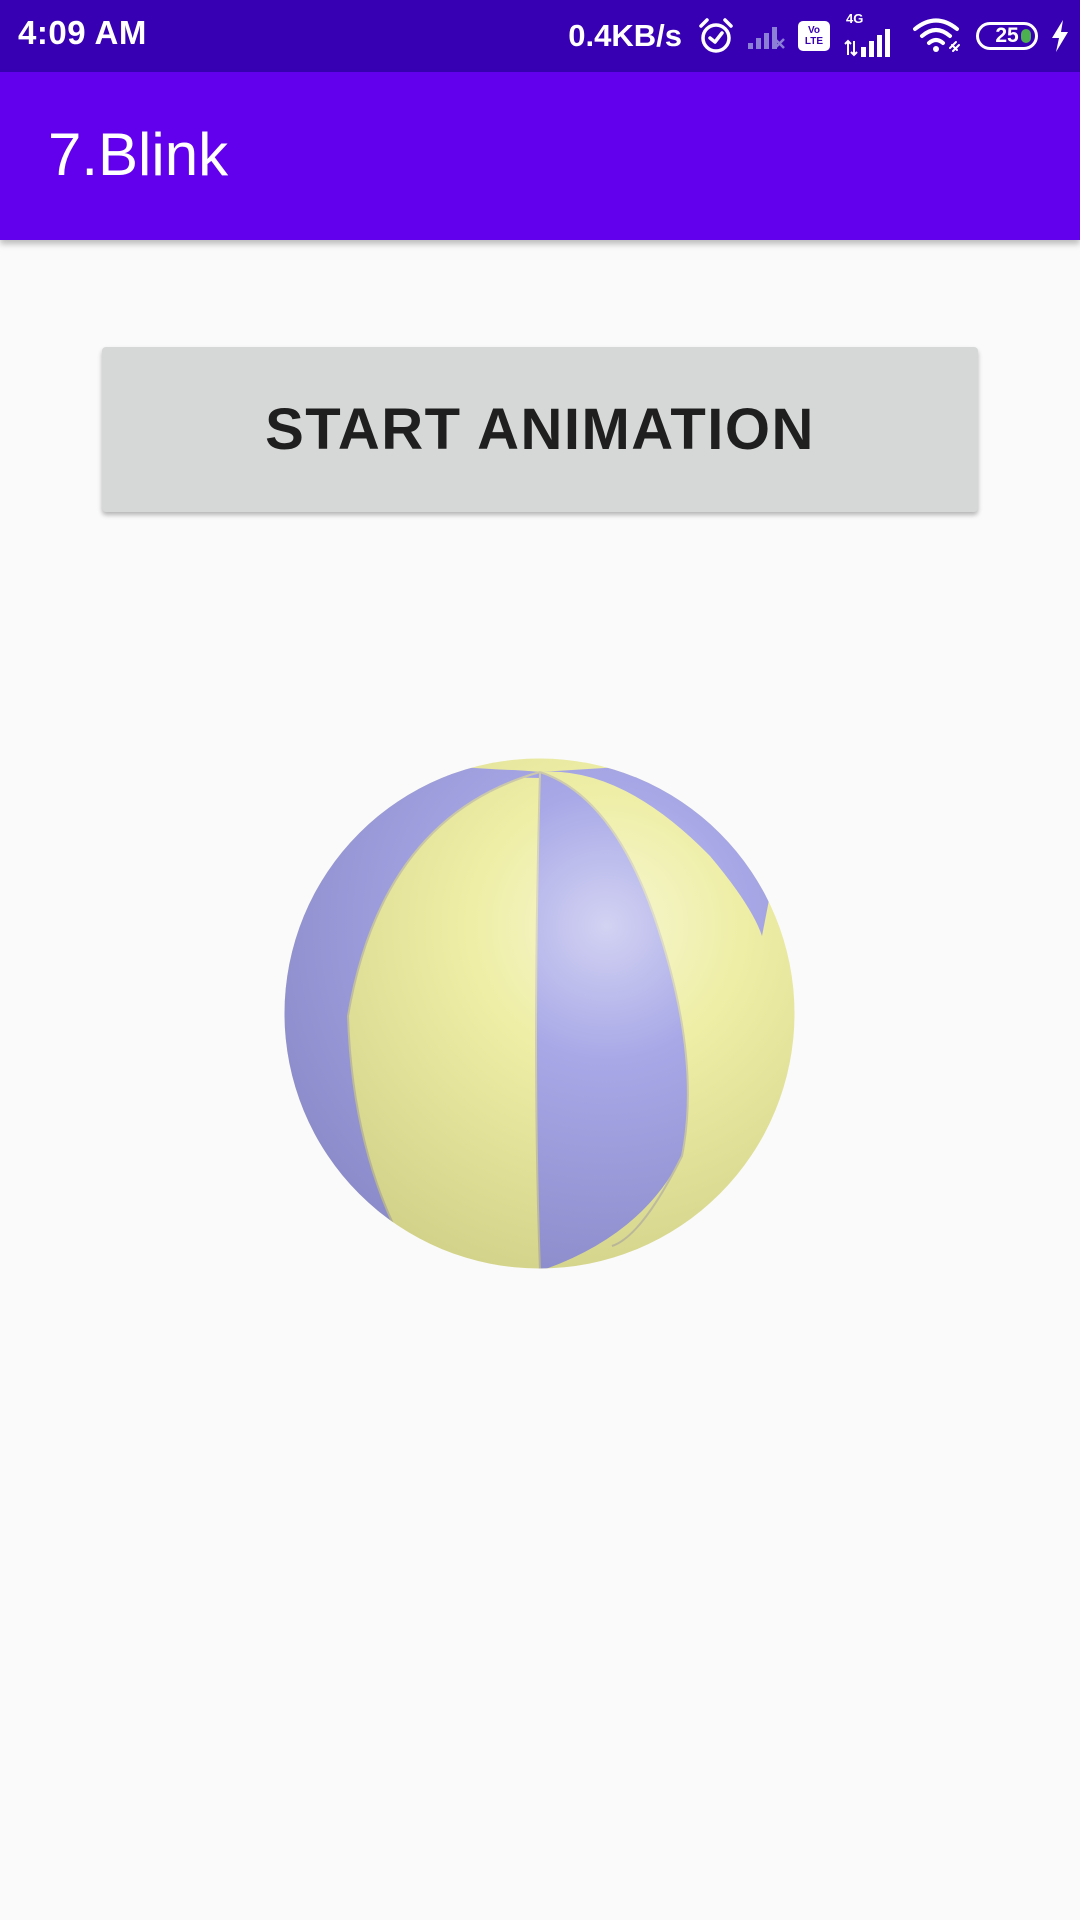 This screenshot has height=1920, width=1080. What do you see at coordinates (82, 32) in the screenshot?
I see `status-time: 4:09 AM` at bounding box center [82, 32].